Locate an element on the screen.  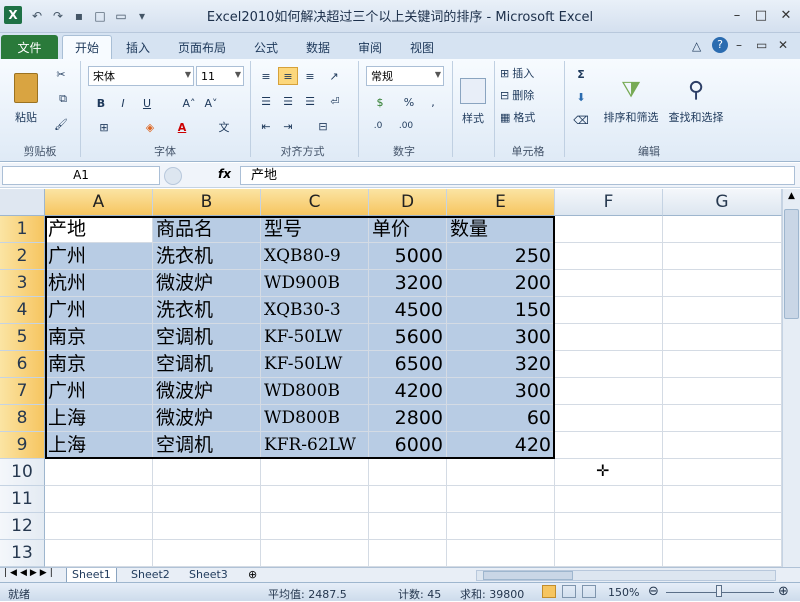
maximize-icon: □ is located at coordinates (761, 15).